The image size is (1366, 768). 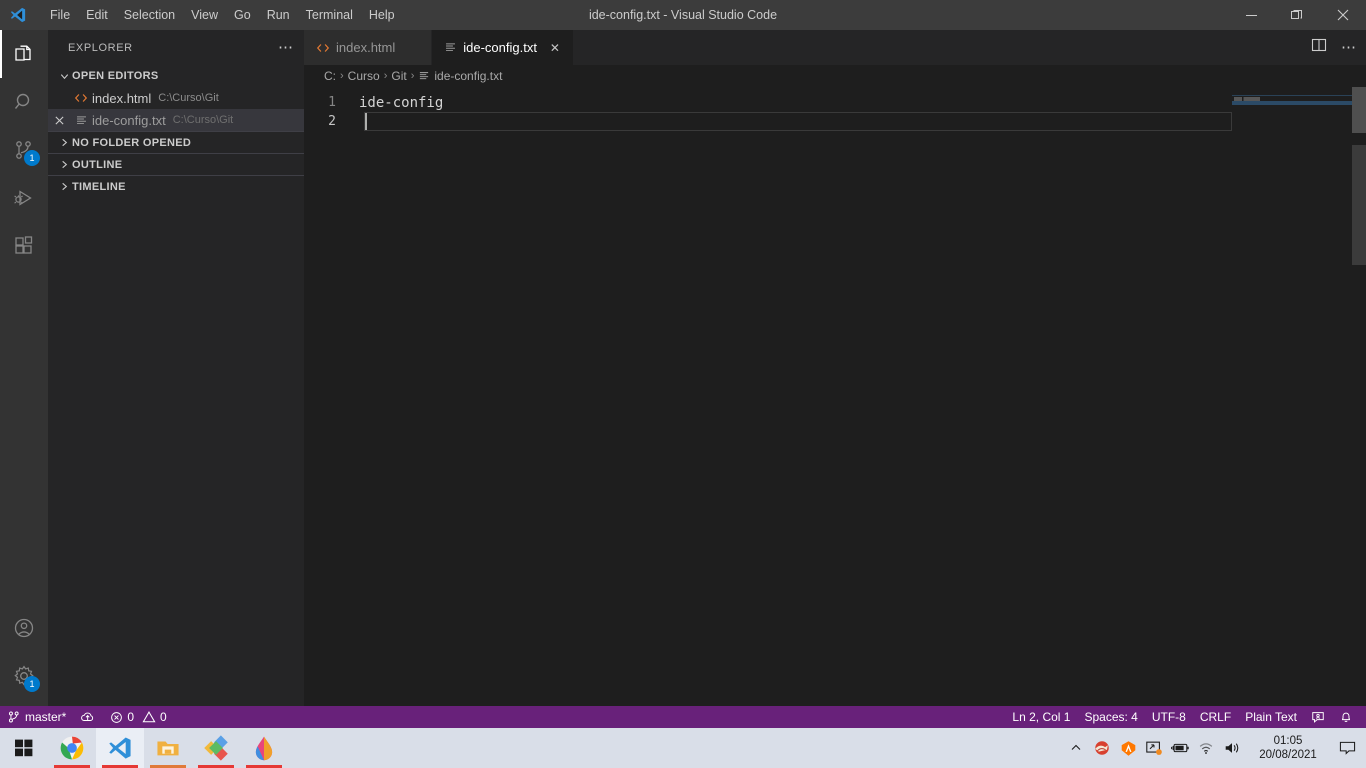 What do you see at coordinates (24, 150) in the screenshot?
I see `activitybar-item-source-control: 1` at bounding box center [24, 150].